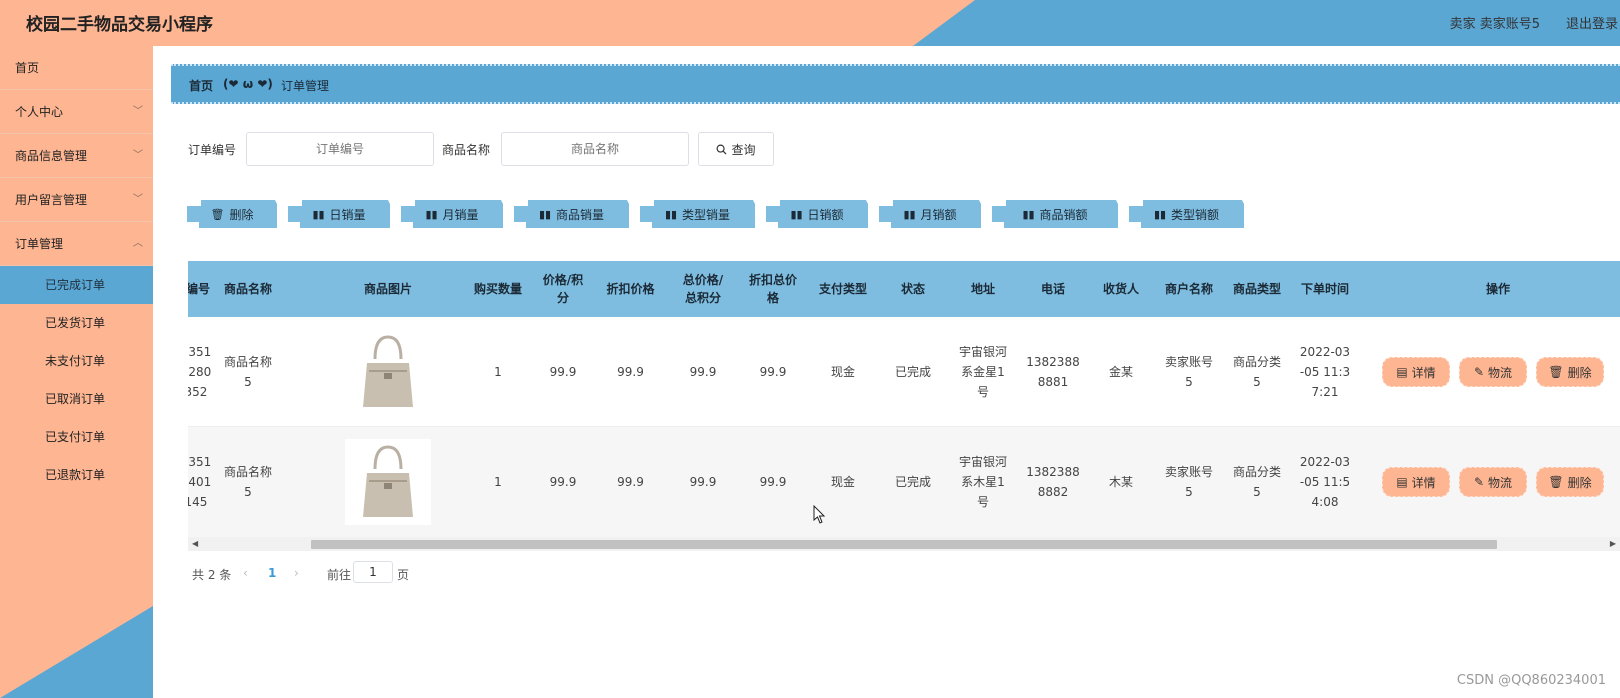 The image size is (1620, 698). What do you see at coordinates (1592, 22) in the screenshot?
I see `logout-link: 退出登录` at bounding box center [1592, 22].